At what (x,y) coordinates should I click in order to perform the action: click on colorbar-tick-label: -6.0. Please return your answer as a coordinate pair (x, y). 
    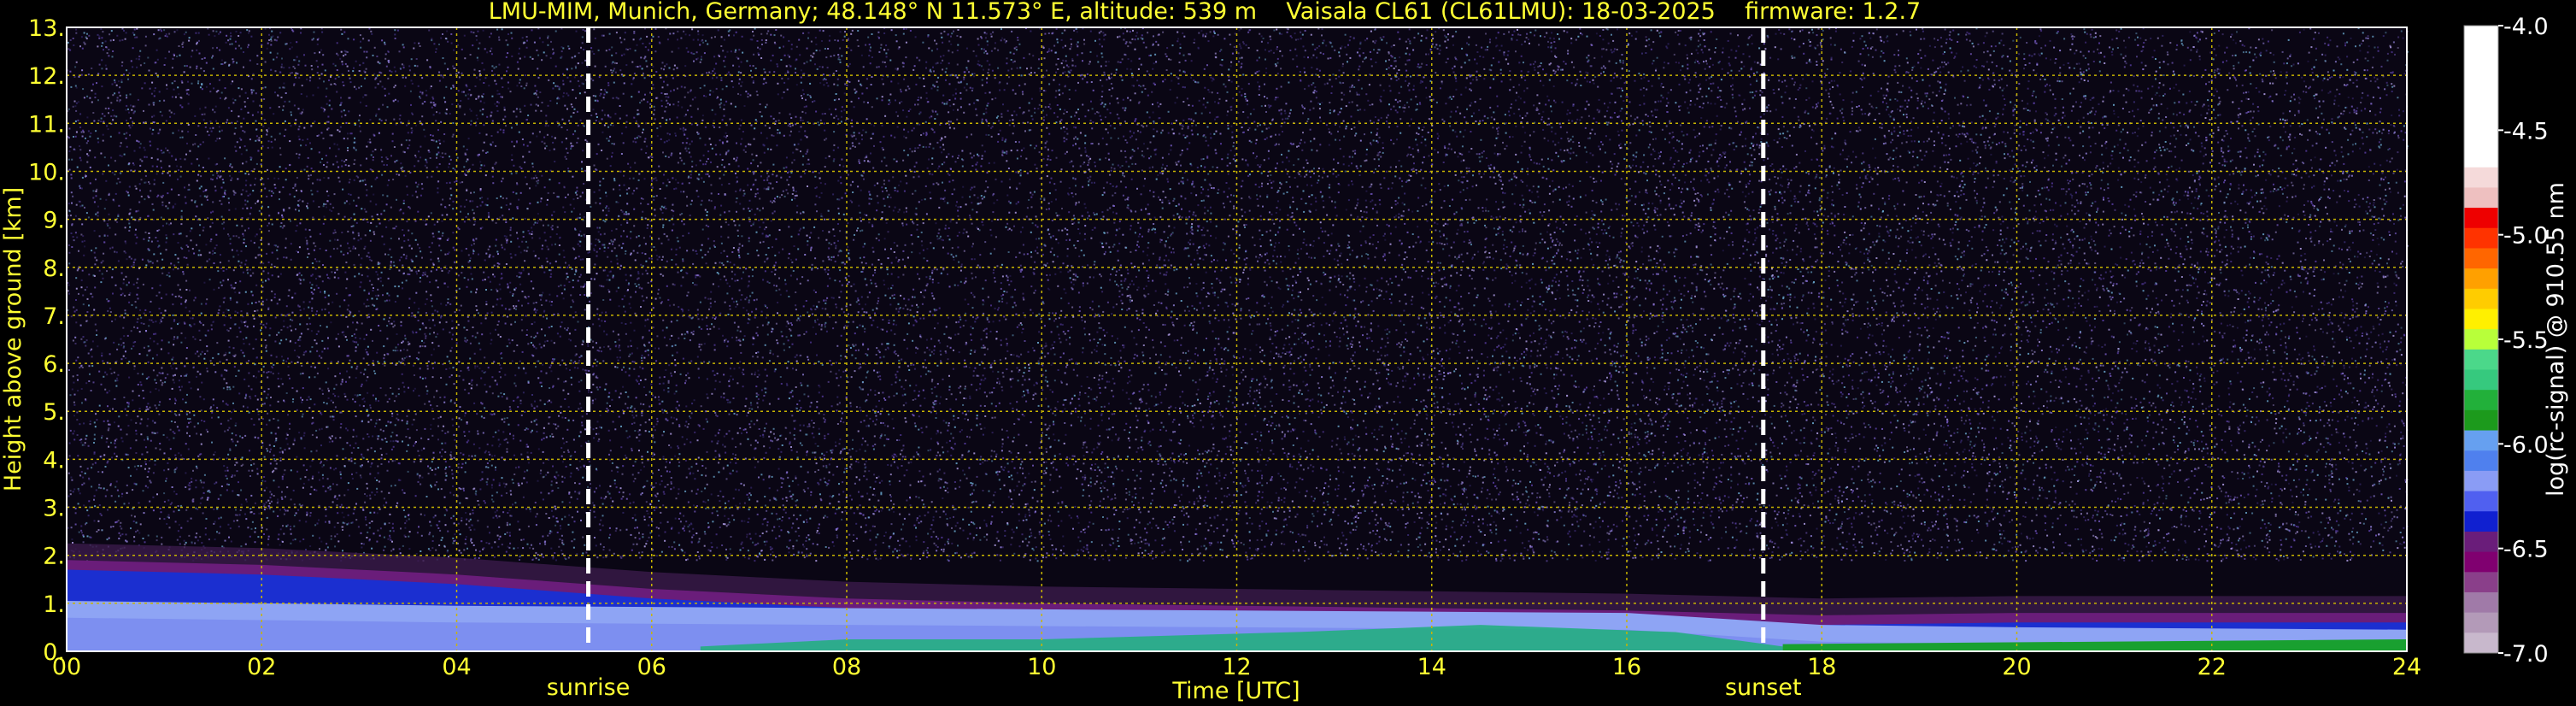
    Looking at the image, I should click on (2526, 445).